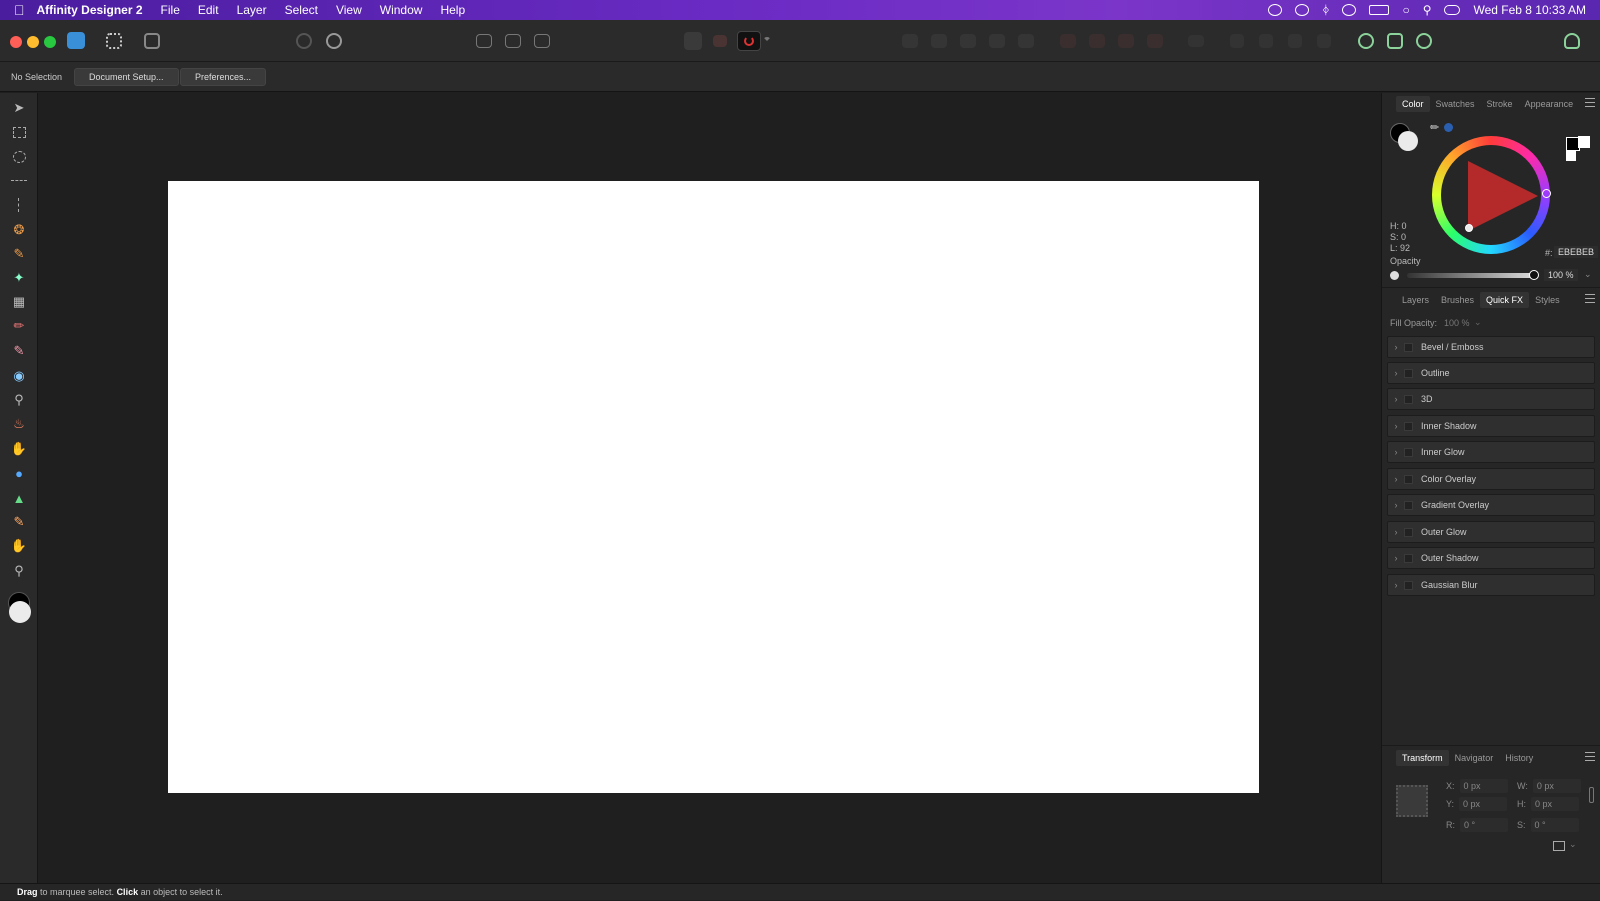  Describe the element at coordinates (1484, 825) in the screenshot. I see `r-input: 0 °` at that location.